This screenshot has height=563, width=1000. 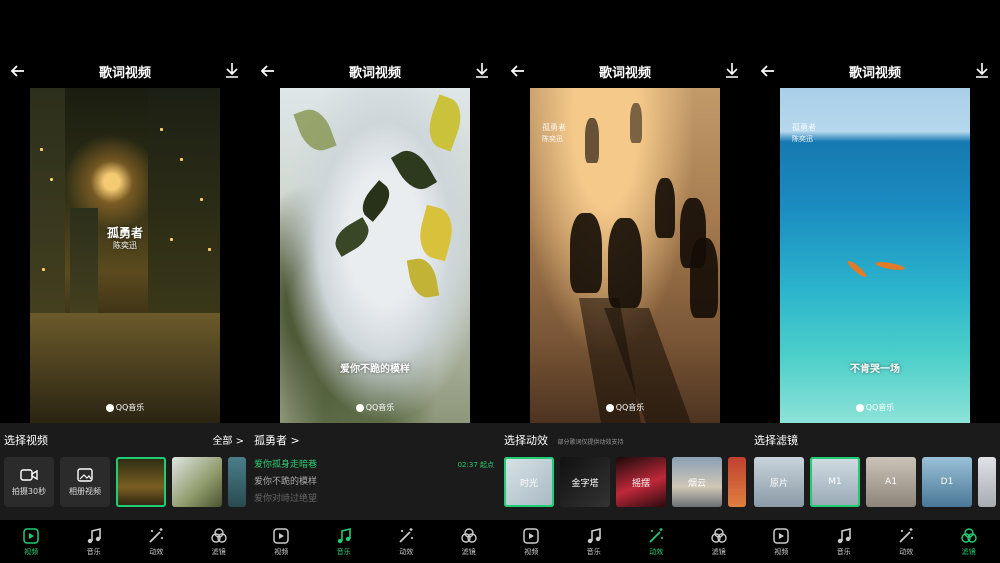 What do you see at coordinates (374, 499) in the screenshot?
I see `lyric-line: 爱你对峙过绝望` at bounding box center [374, 499].